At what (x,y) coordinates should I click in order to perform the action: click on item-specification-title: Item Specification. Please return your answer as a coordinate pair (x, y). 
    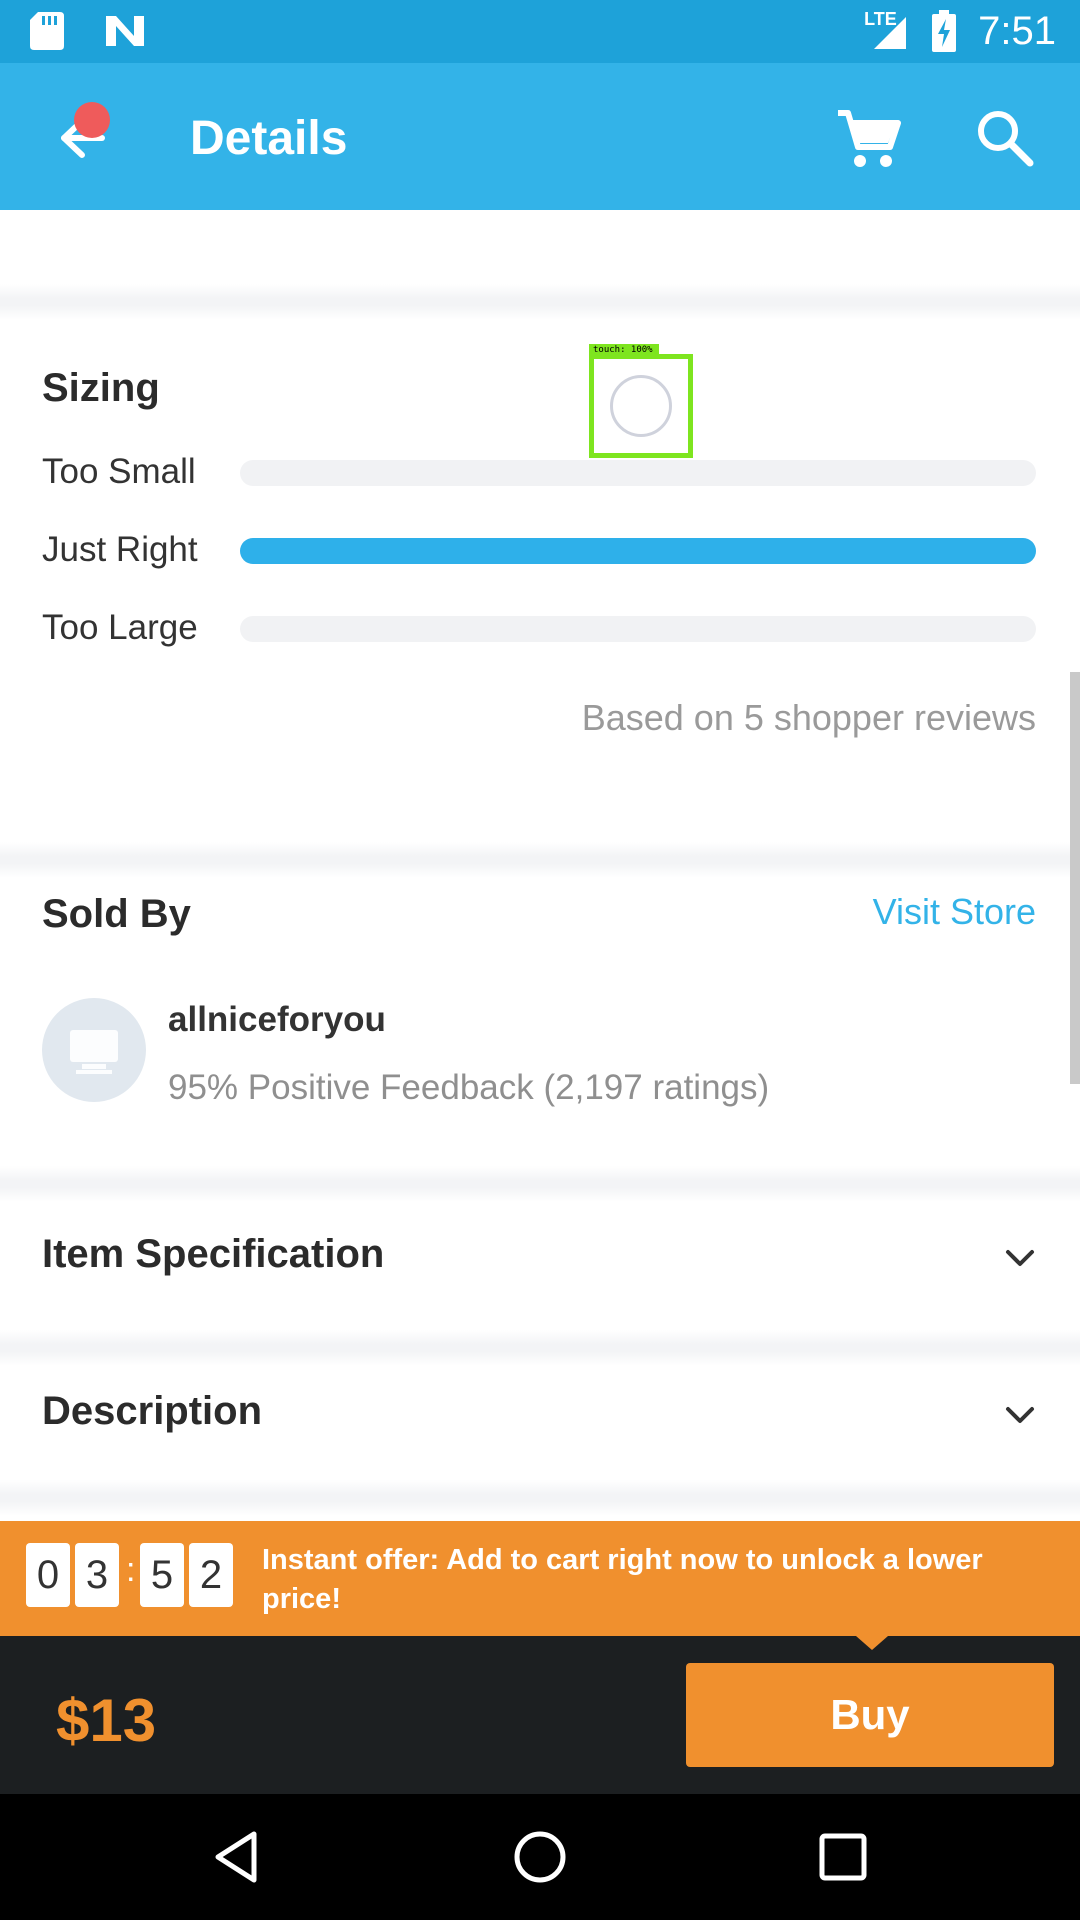
    Looking at the image, I should click on (213, 1254).